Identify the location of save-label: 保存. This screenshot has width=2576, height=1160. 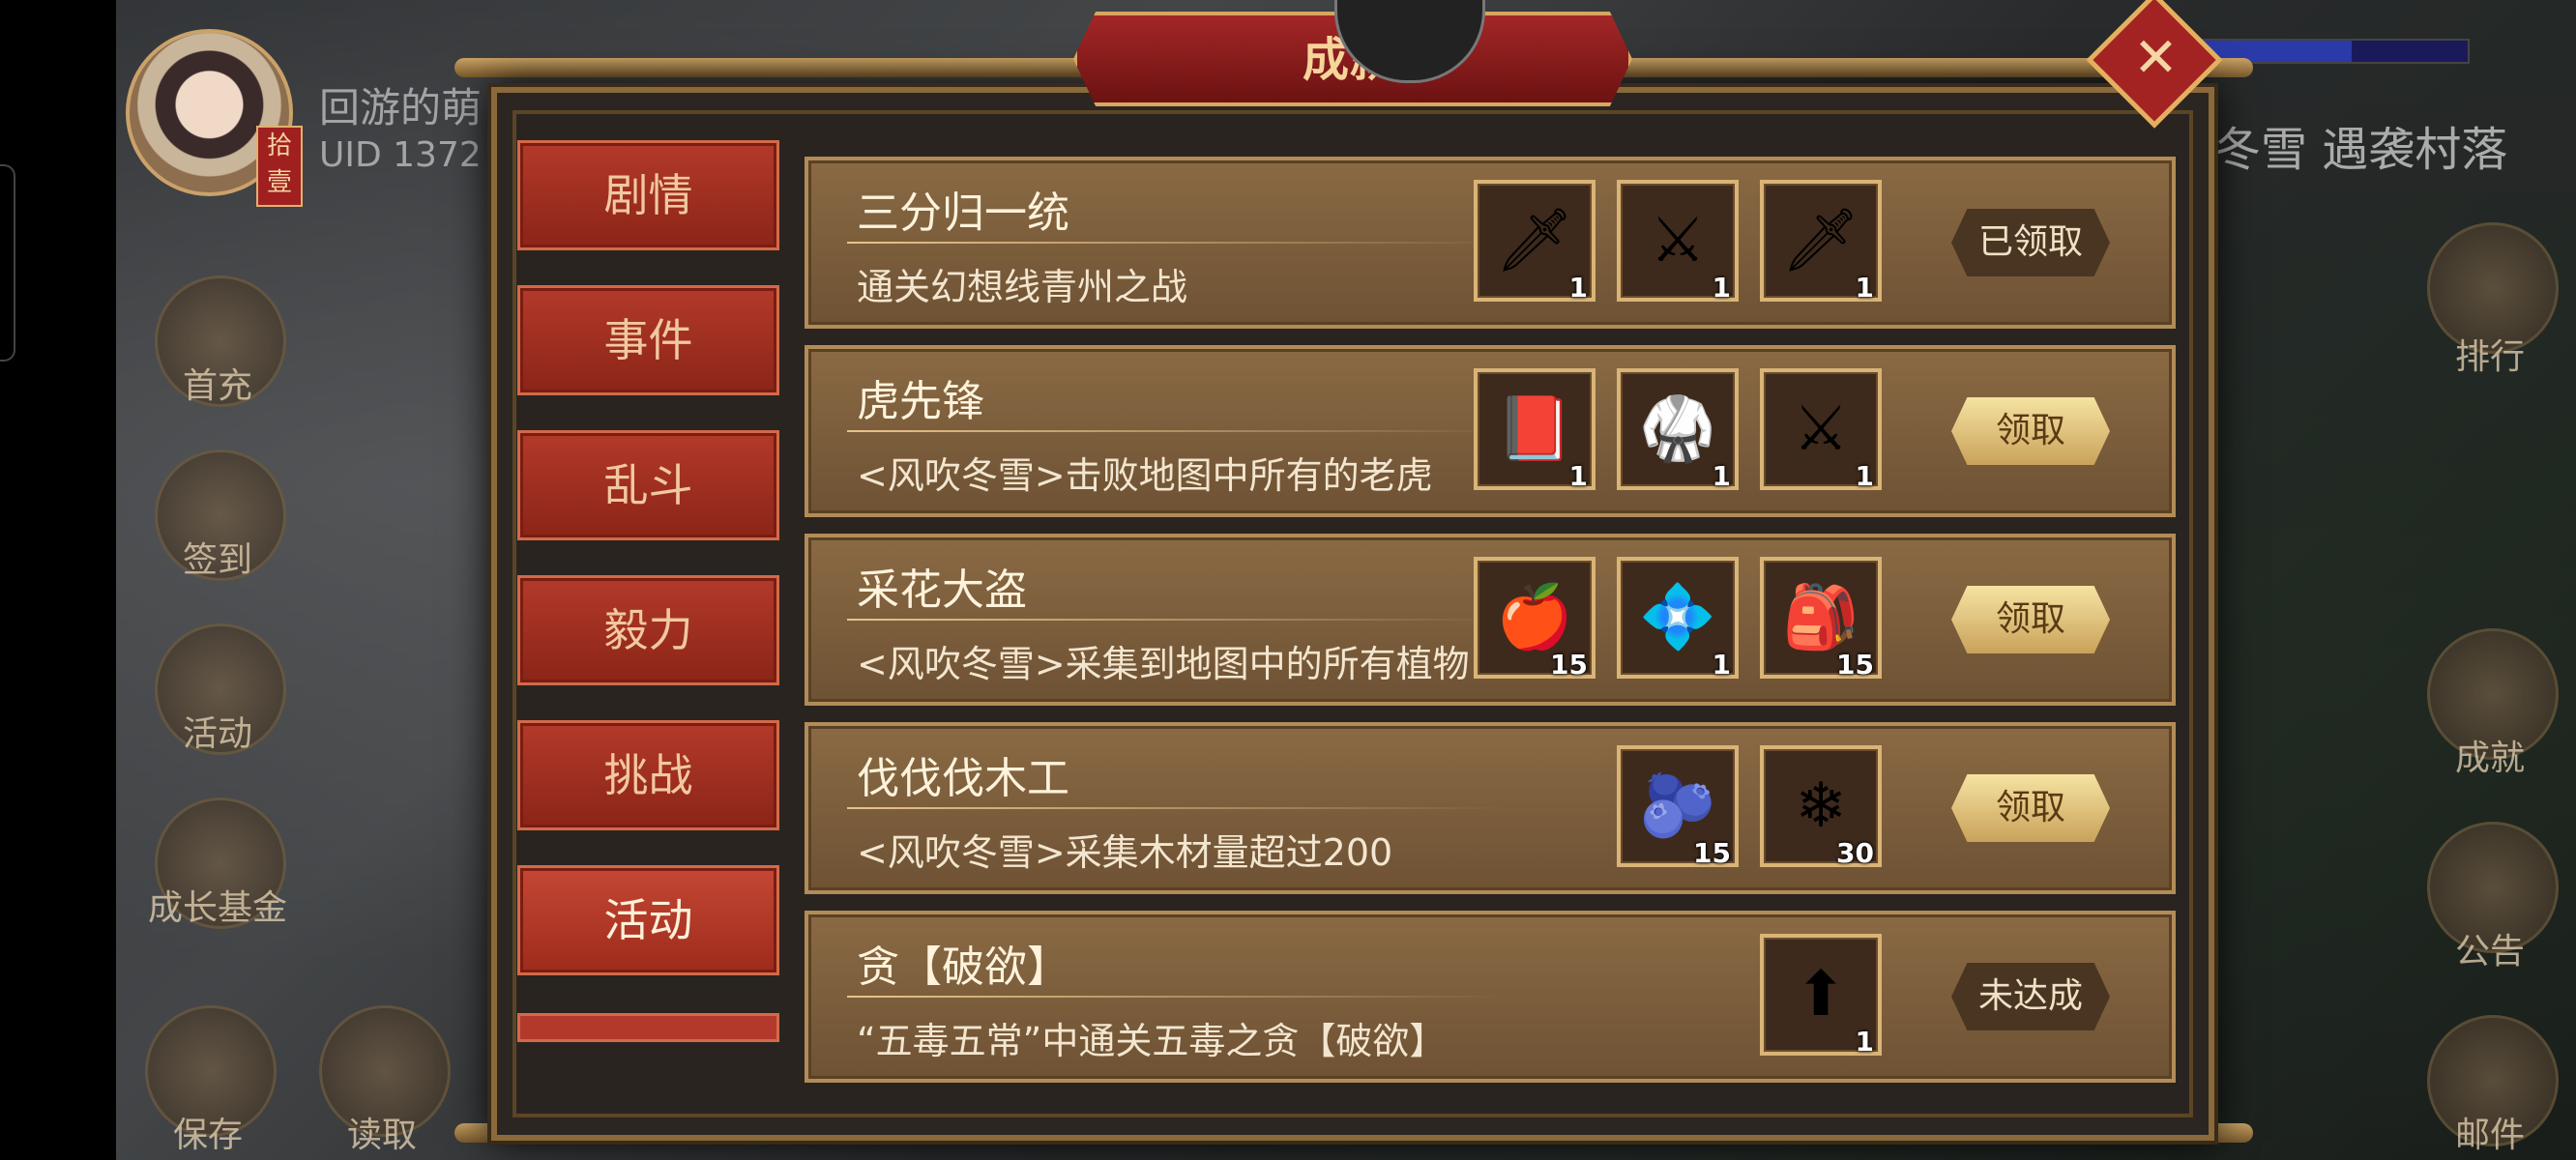
(207, 1136).